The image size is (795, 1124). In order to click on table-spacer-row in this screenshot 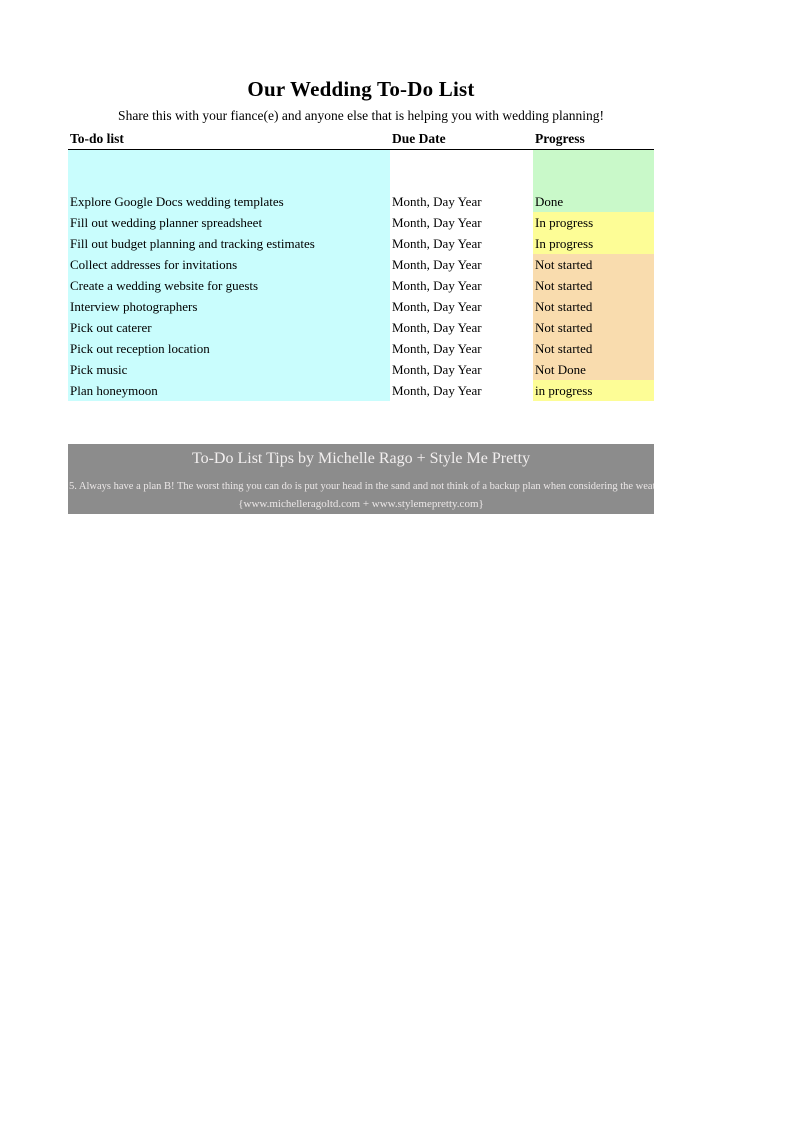, I will do `click(361, 170)`.